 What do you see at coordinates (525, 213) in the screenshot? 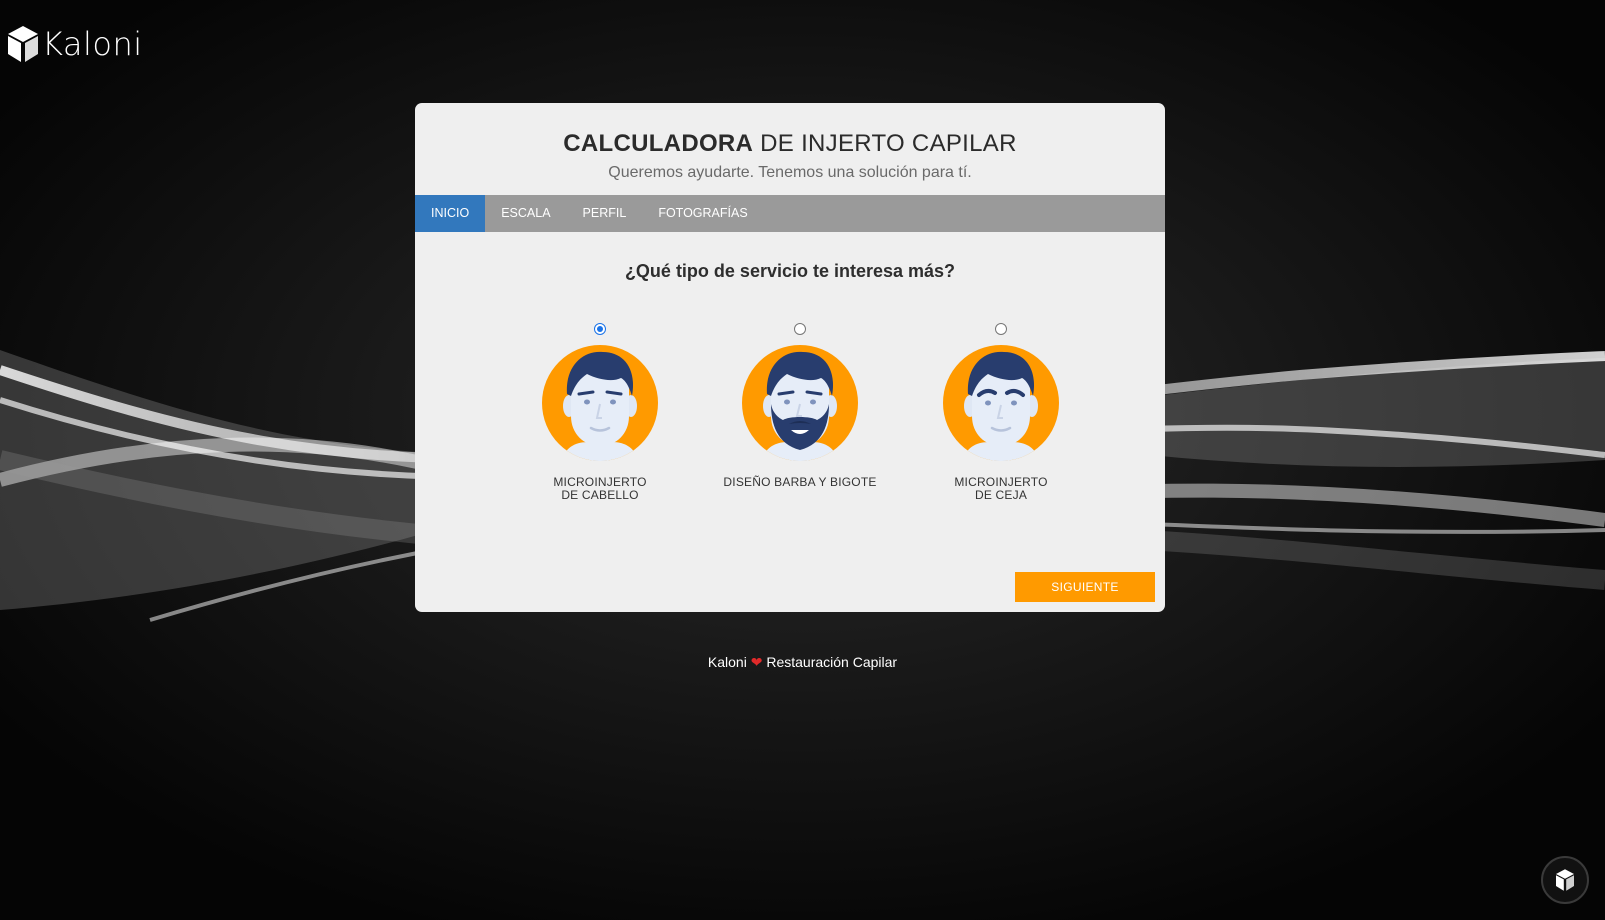
I see `tab-escala: ESCALA` at bounding box center [525, 213].